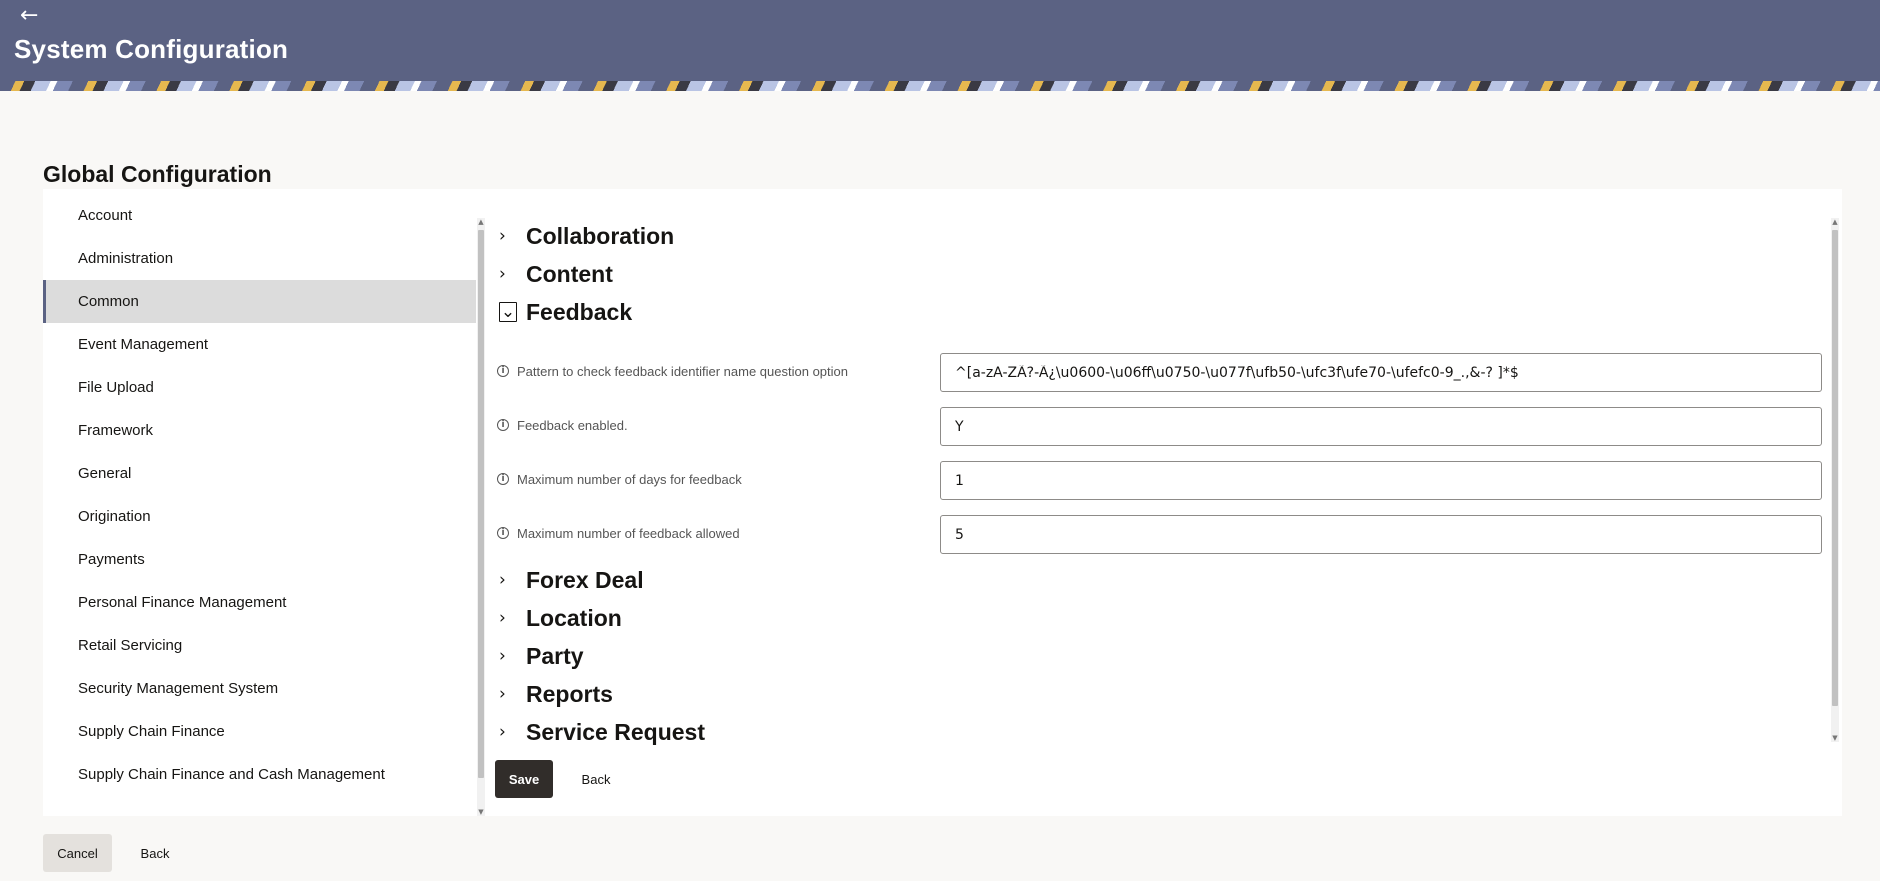 Image resolution: width=1880 pixels, height=881 pixels. Describe the element at coordinates (151, 49) in the screenshot. I see `app-title: System Configuration` at that location.